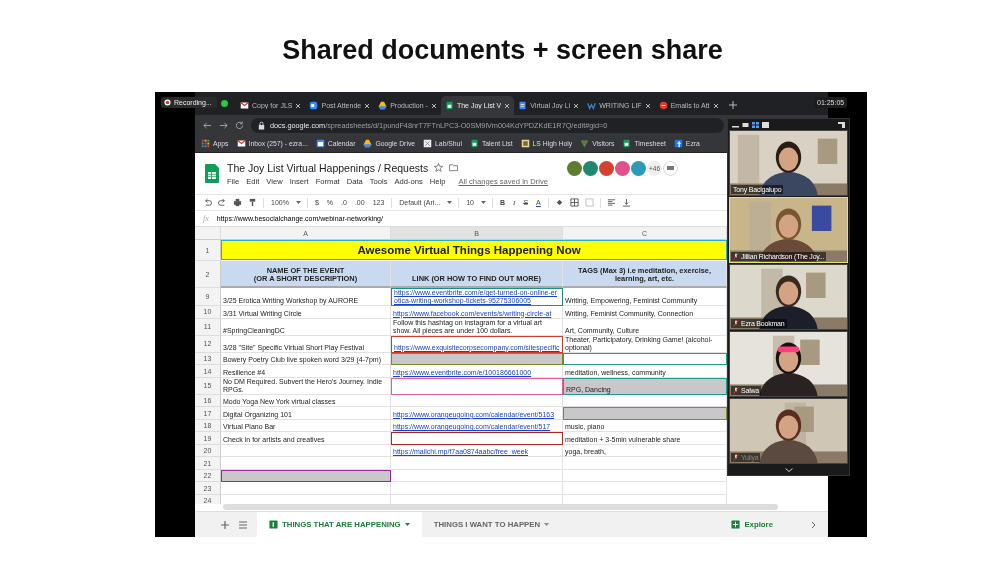  I want to click on fill-color-icon, so click(559, 202).